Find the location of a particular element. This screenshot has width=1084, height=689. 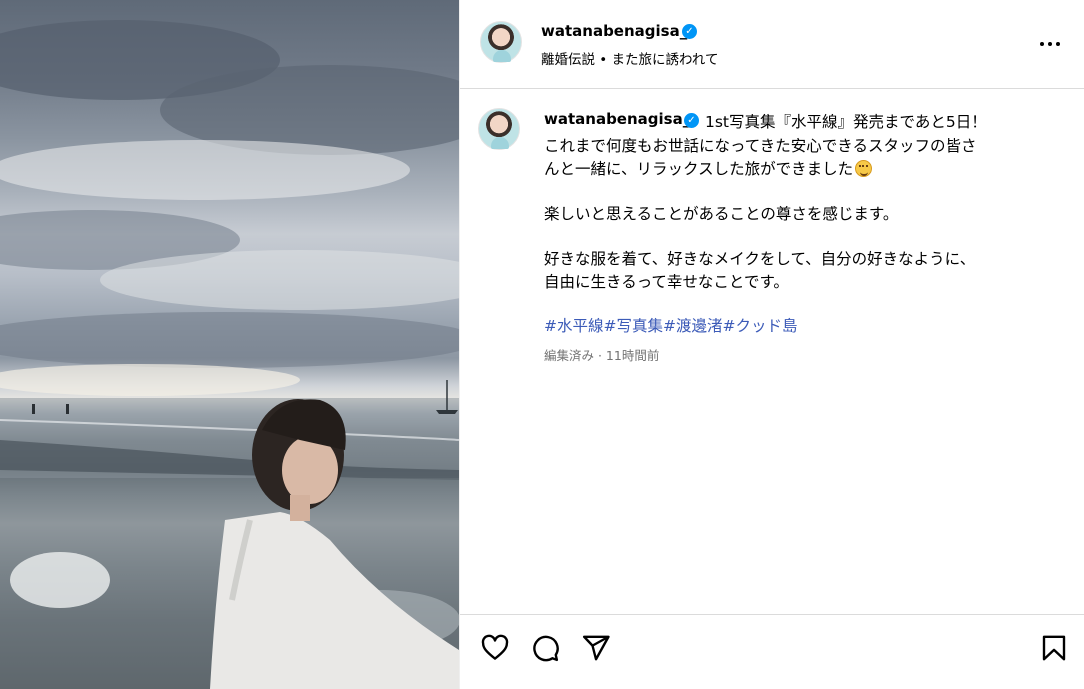

author-avatar is located at coordinates (501, 42).